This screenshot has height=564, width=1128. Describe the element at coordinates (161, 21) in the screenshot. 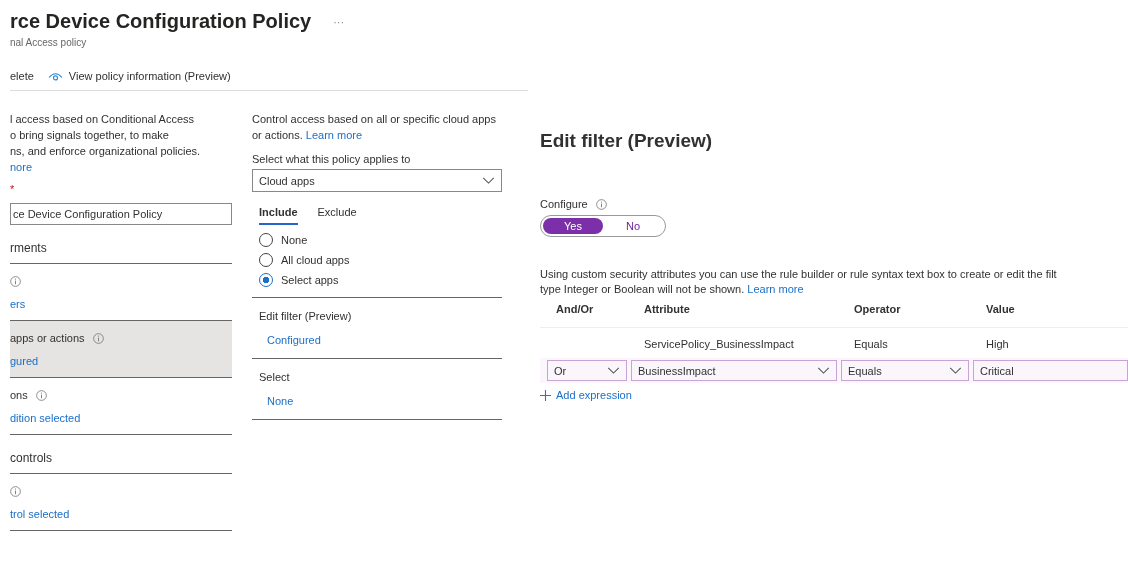

I see `page-title: rce Device Configuration Policy` at that location.